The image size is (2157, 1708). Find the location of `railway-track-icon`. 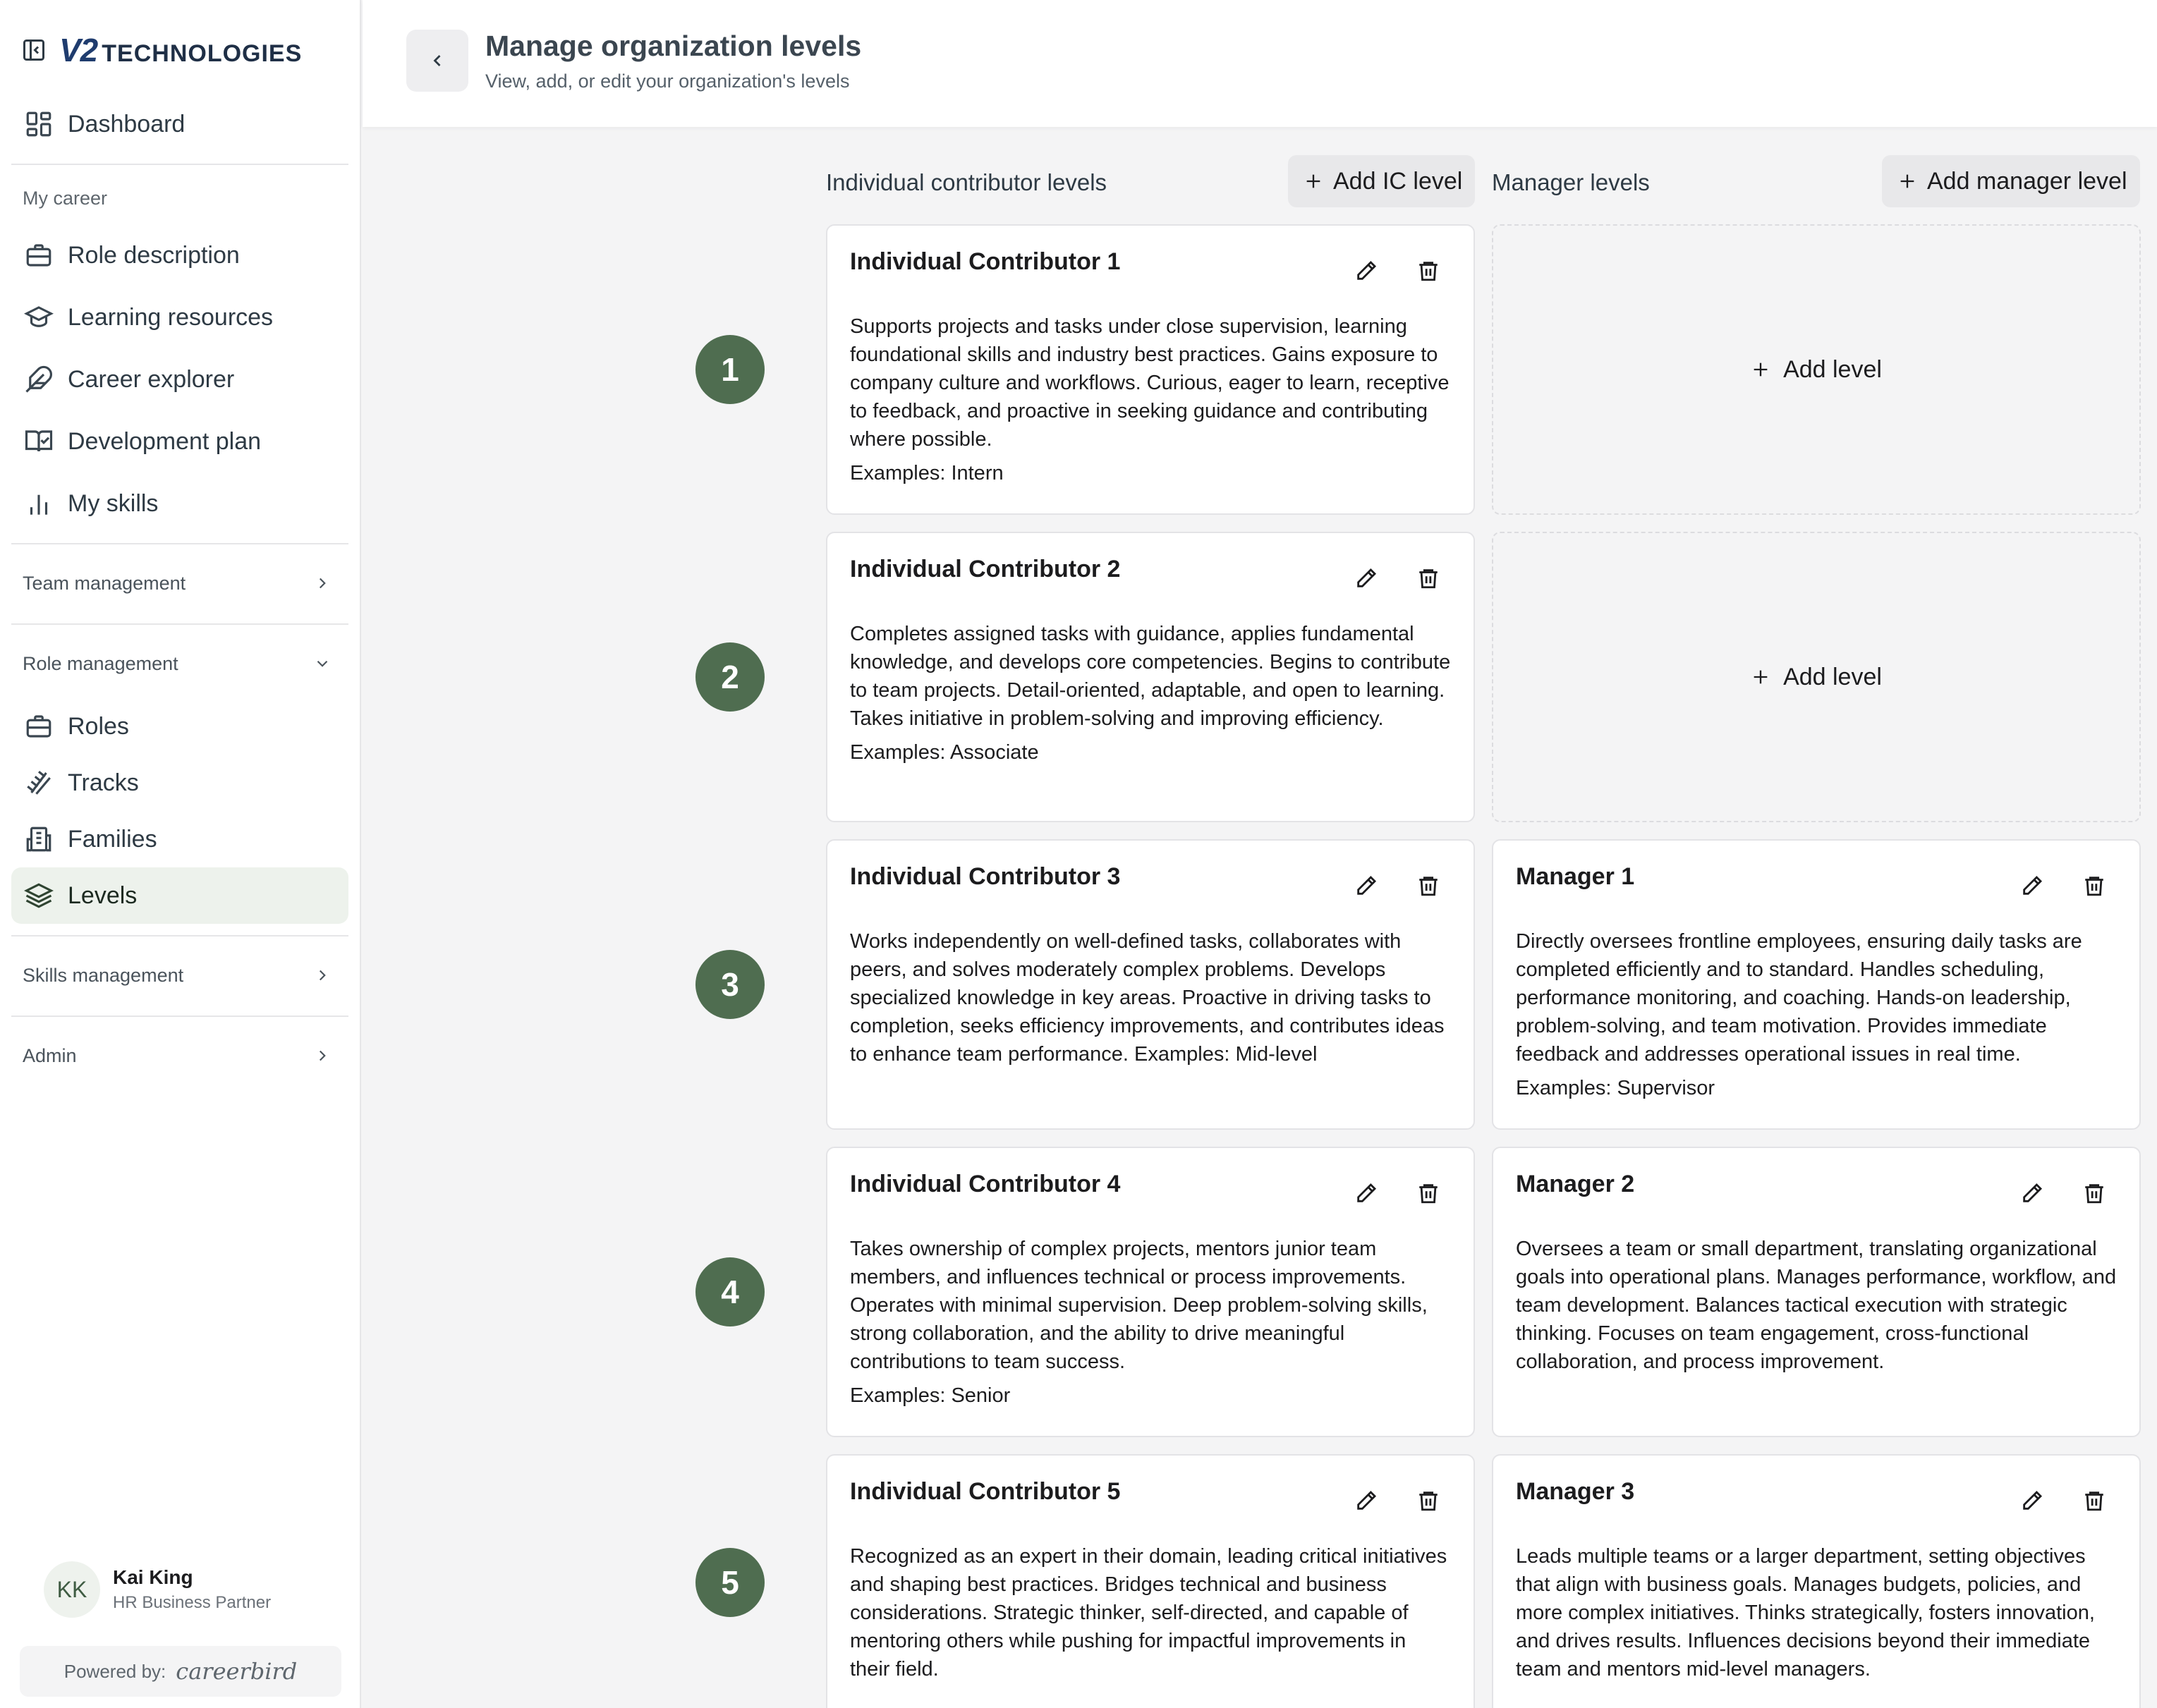

railway-track-icon is located at coordinates (39, 783).